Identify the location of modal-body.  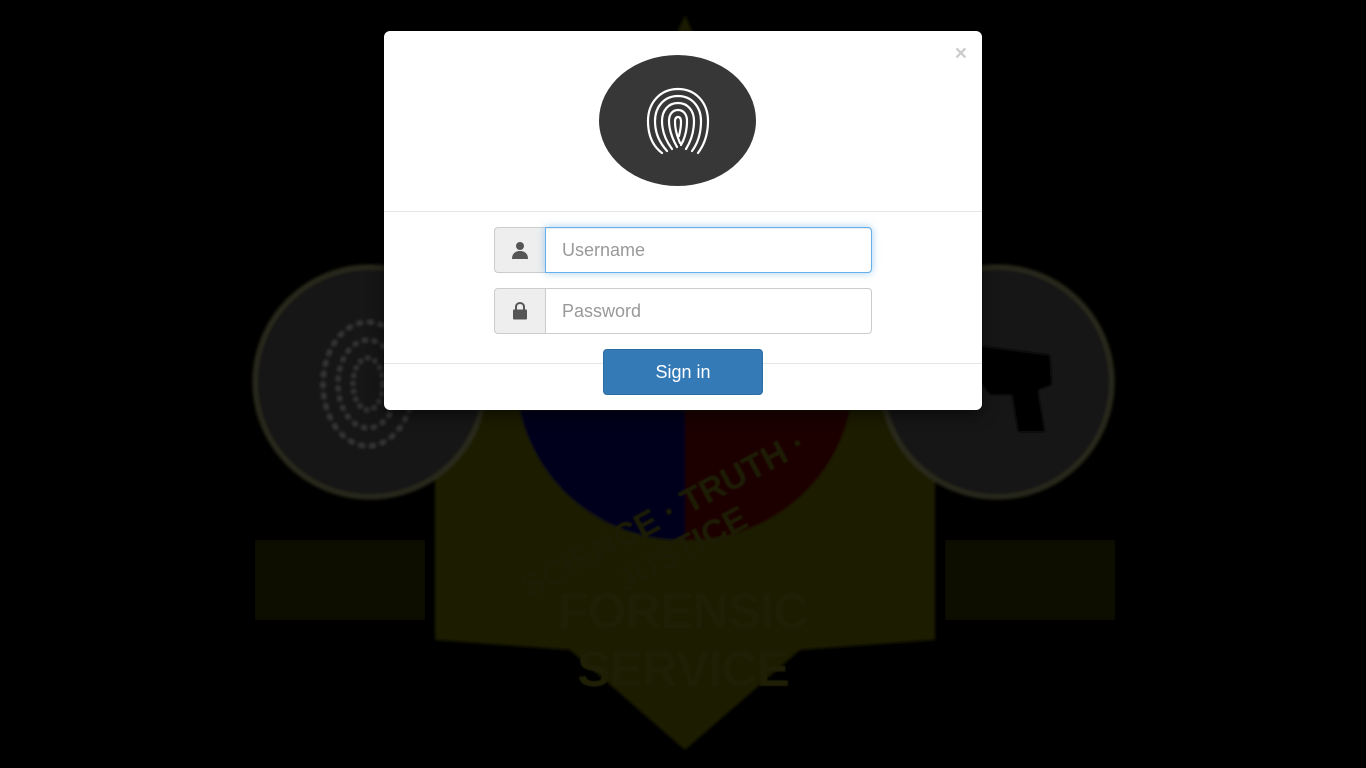
(683, 288).